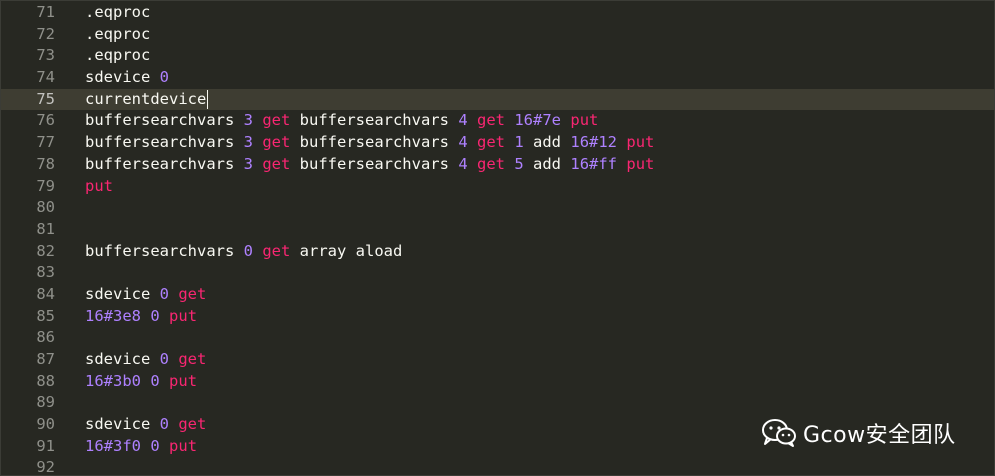 The image size is (995, 476). I want to click on number-token: 16#3f0, so click(113, 445).